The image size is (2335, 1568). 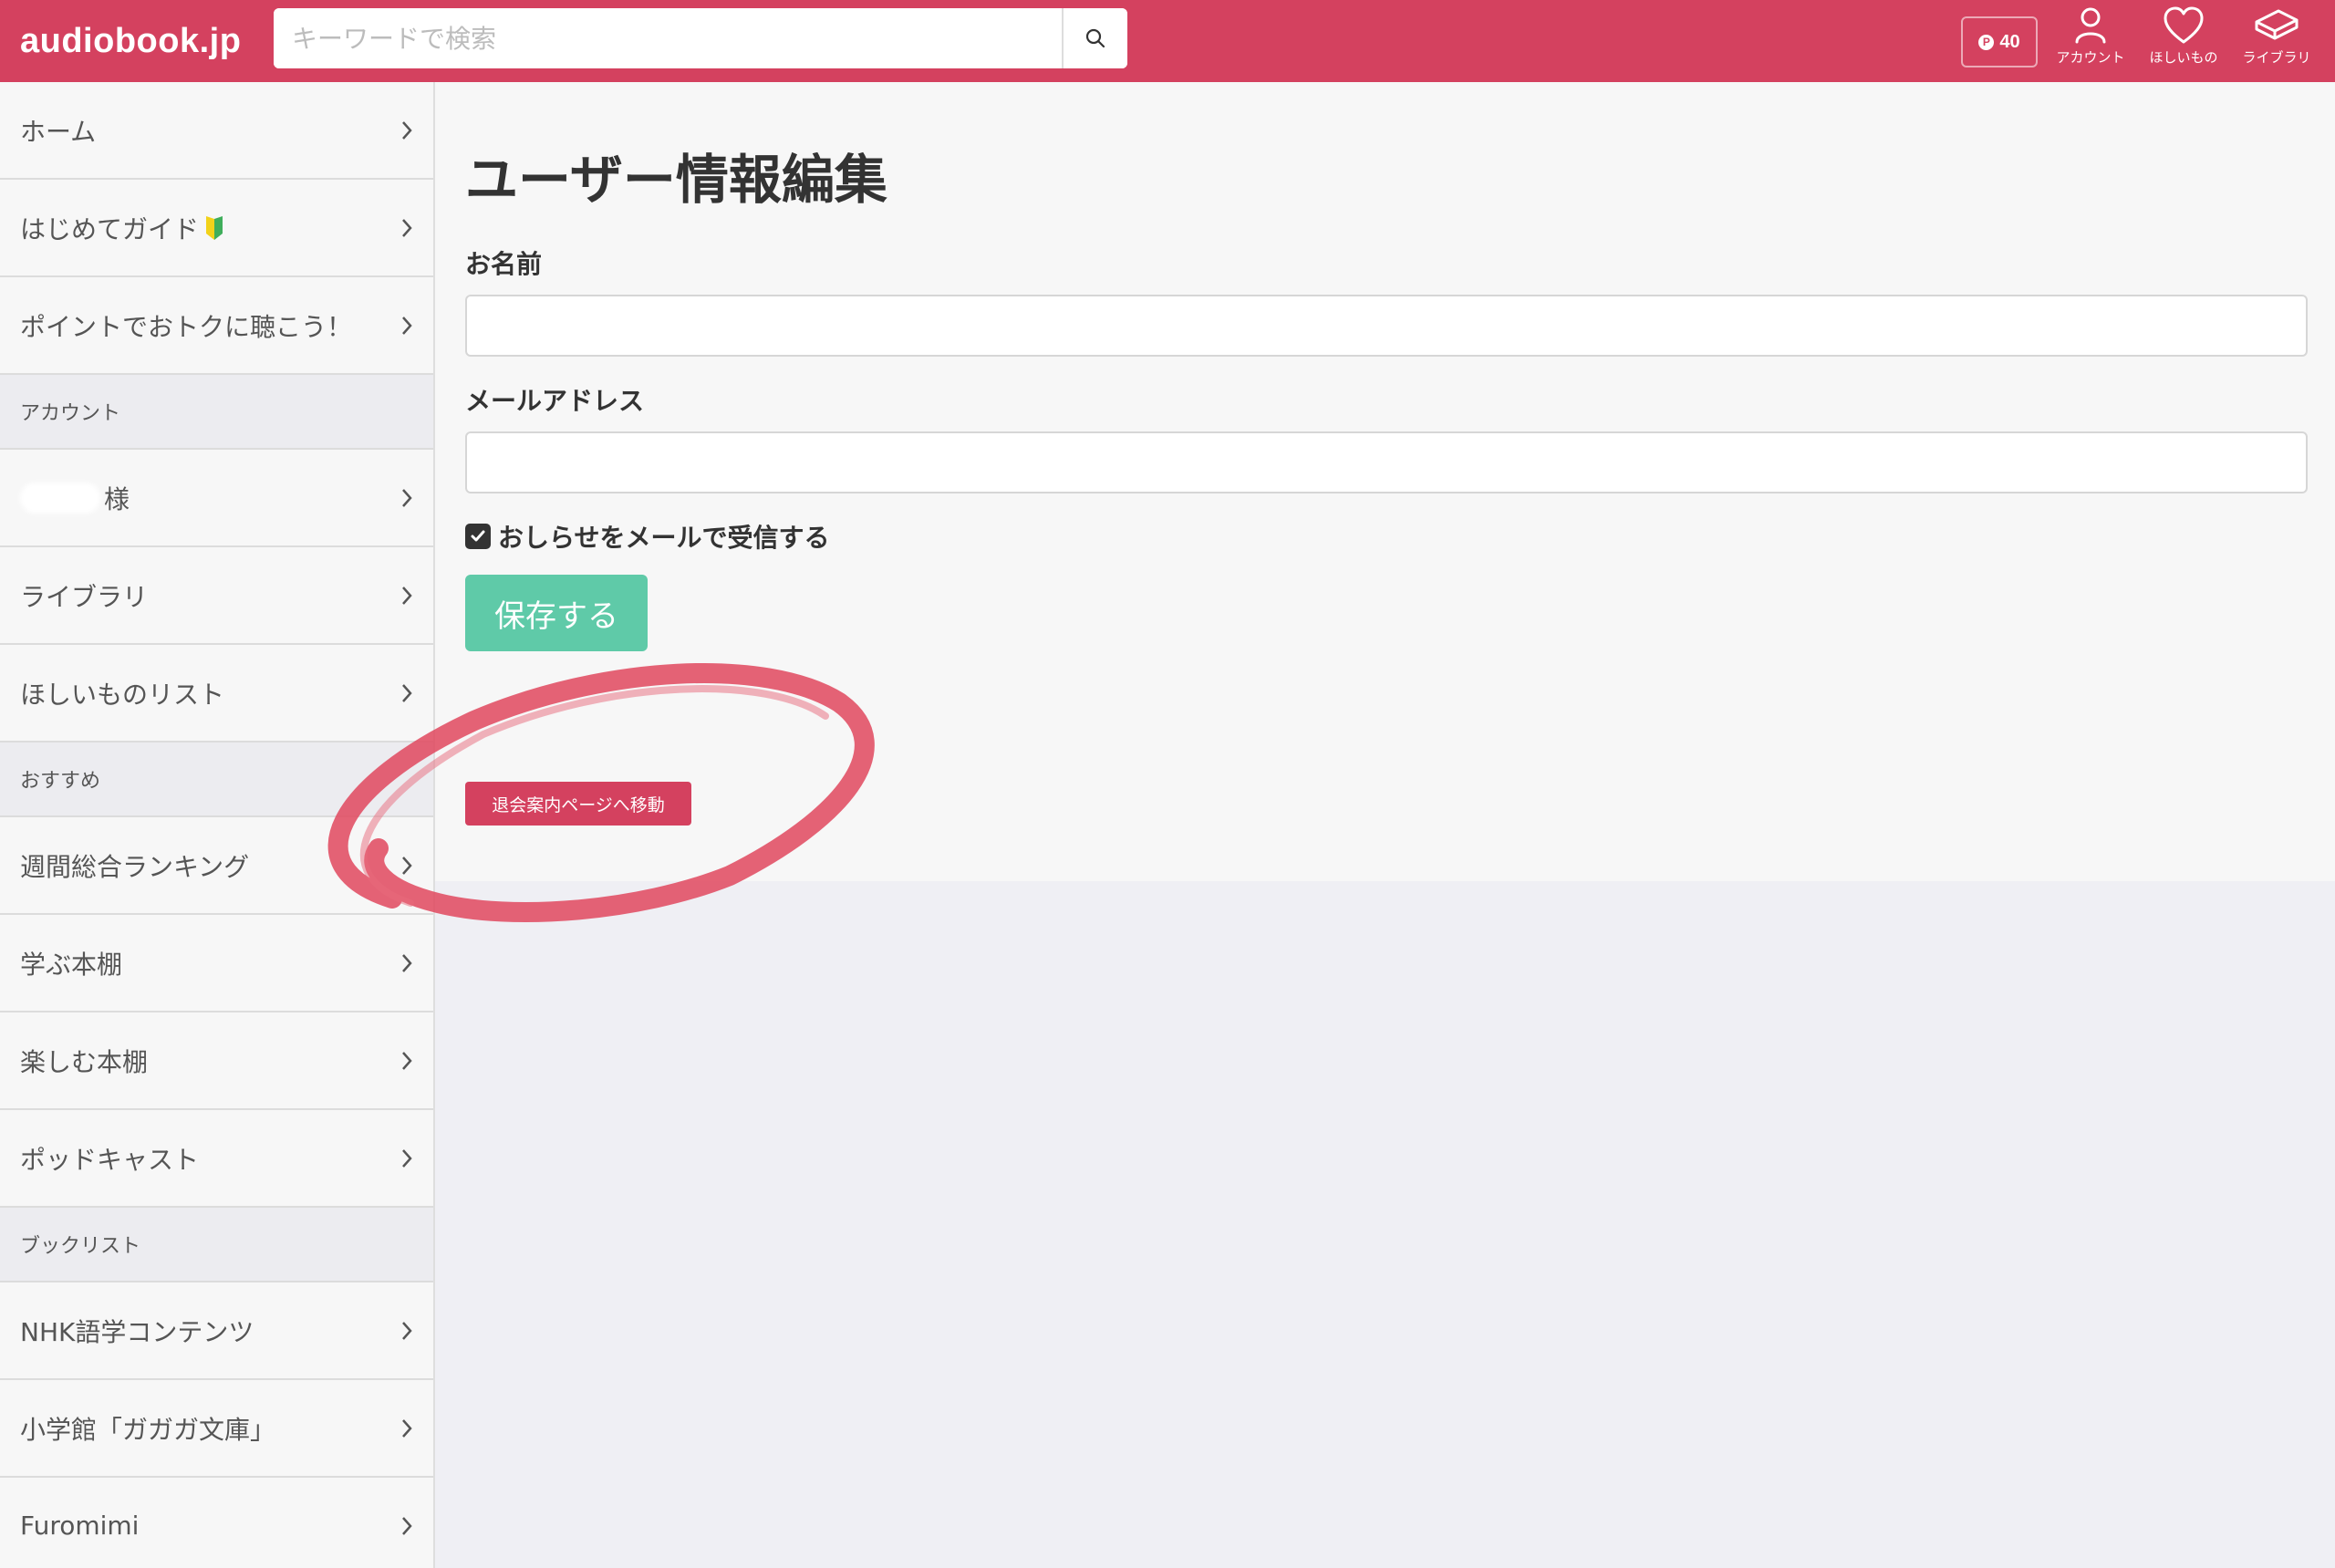 I want to click on beginner-mark-icon, so click(x=214, y=227).